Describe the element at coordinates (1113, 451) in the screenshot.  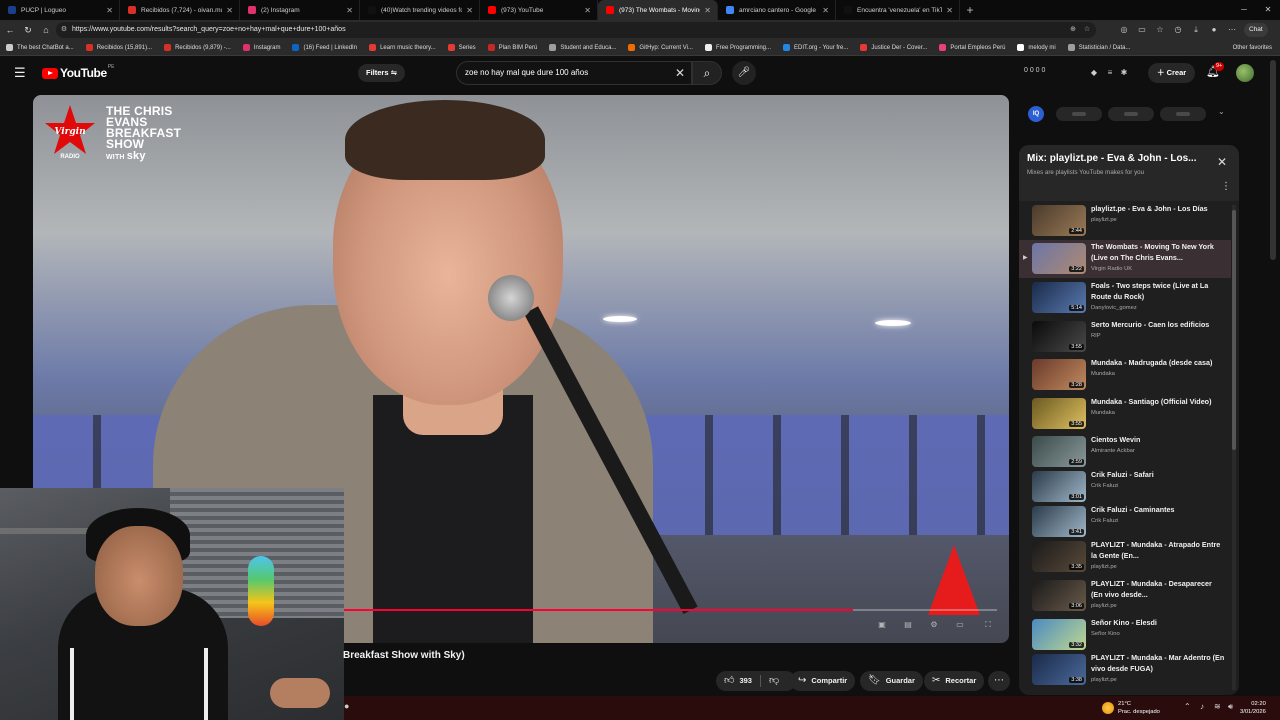
I see `channel-name: Almirante Ackbar` at that location.